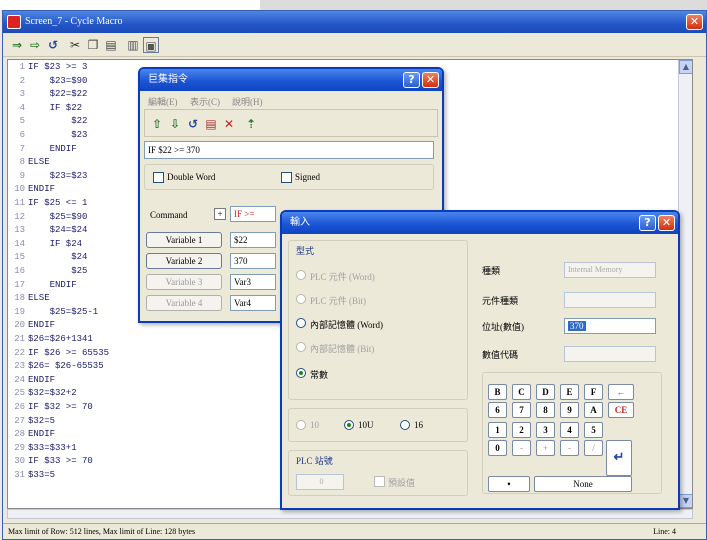 The image size is (707, 540). Describe the element at coordinates (19, 243) in the screenshot. I see `line-number: 14` at that location.